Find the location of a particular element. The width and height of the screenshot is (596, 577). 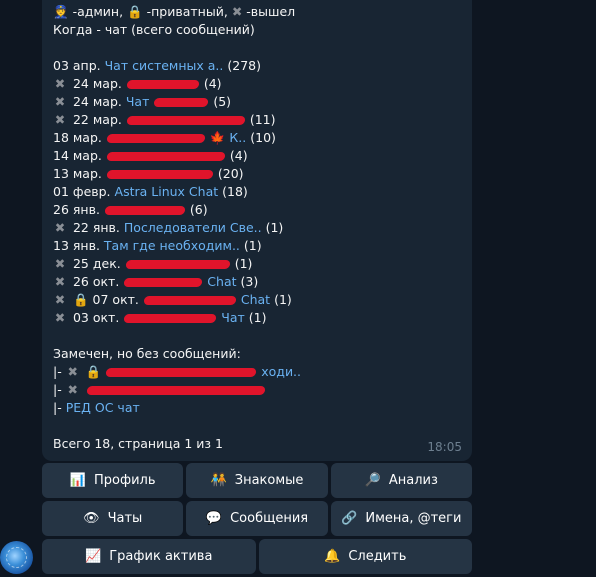

chat-row: ✖ 03 окт. Чат (1) is located at coordinates (256, 318).